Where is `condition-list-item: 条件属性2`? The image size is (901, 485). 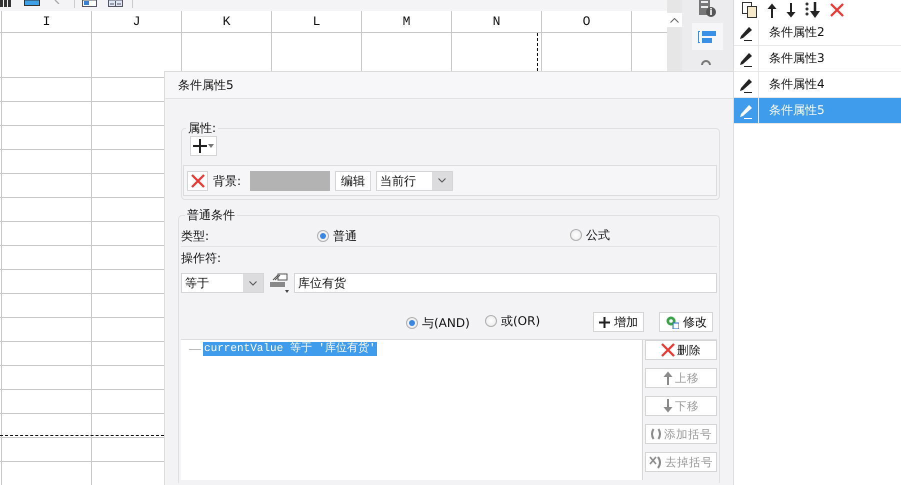
condition-list-item: 条件属性2 is located at coordinates (817, 33).